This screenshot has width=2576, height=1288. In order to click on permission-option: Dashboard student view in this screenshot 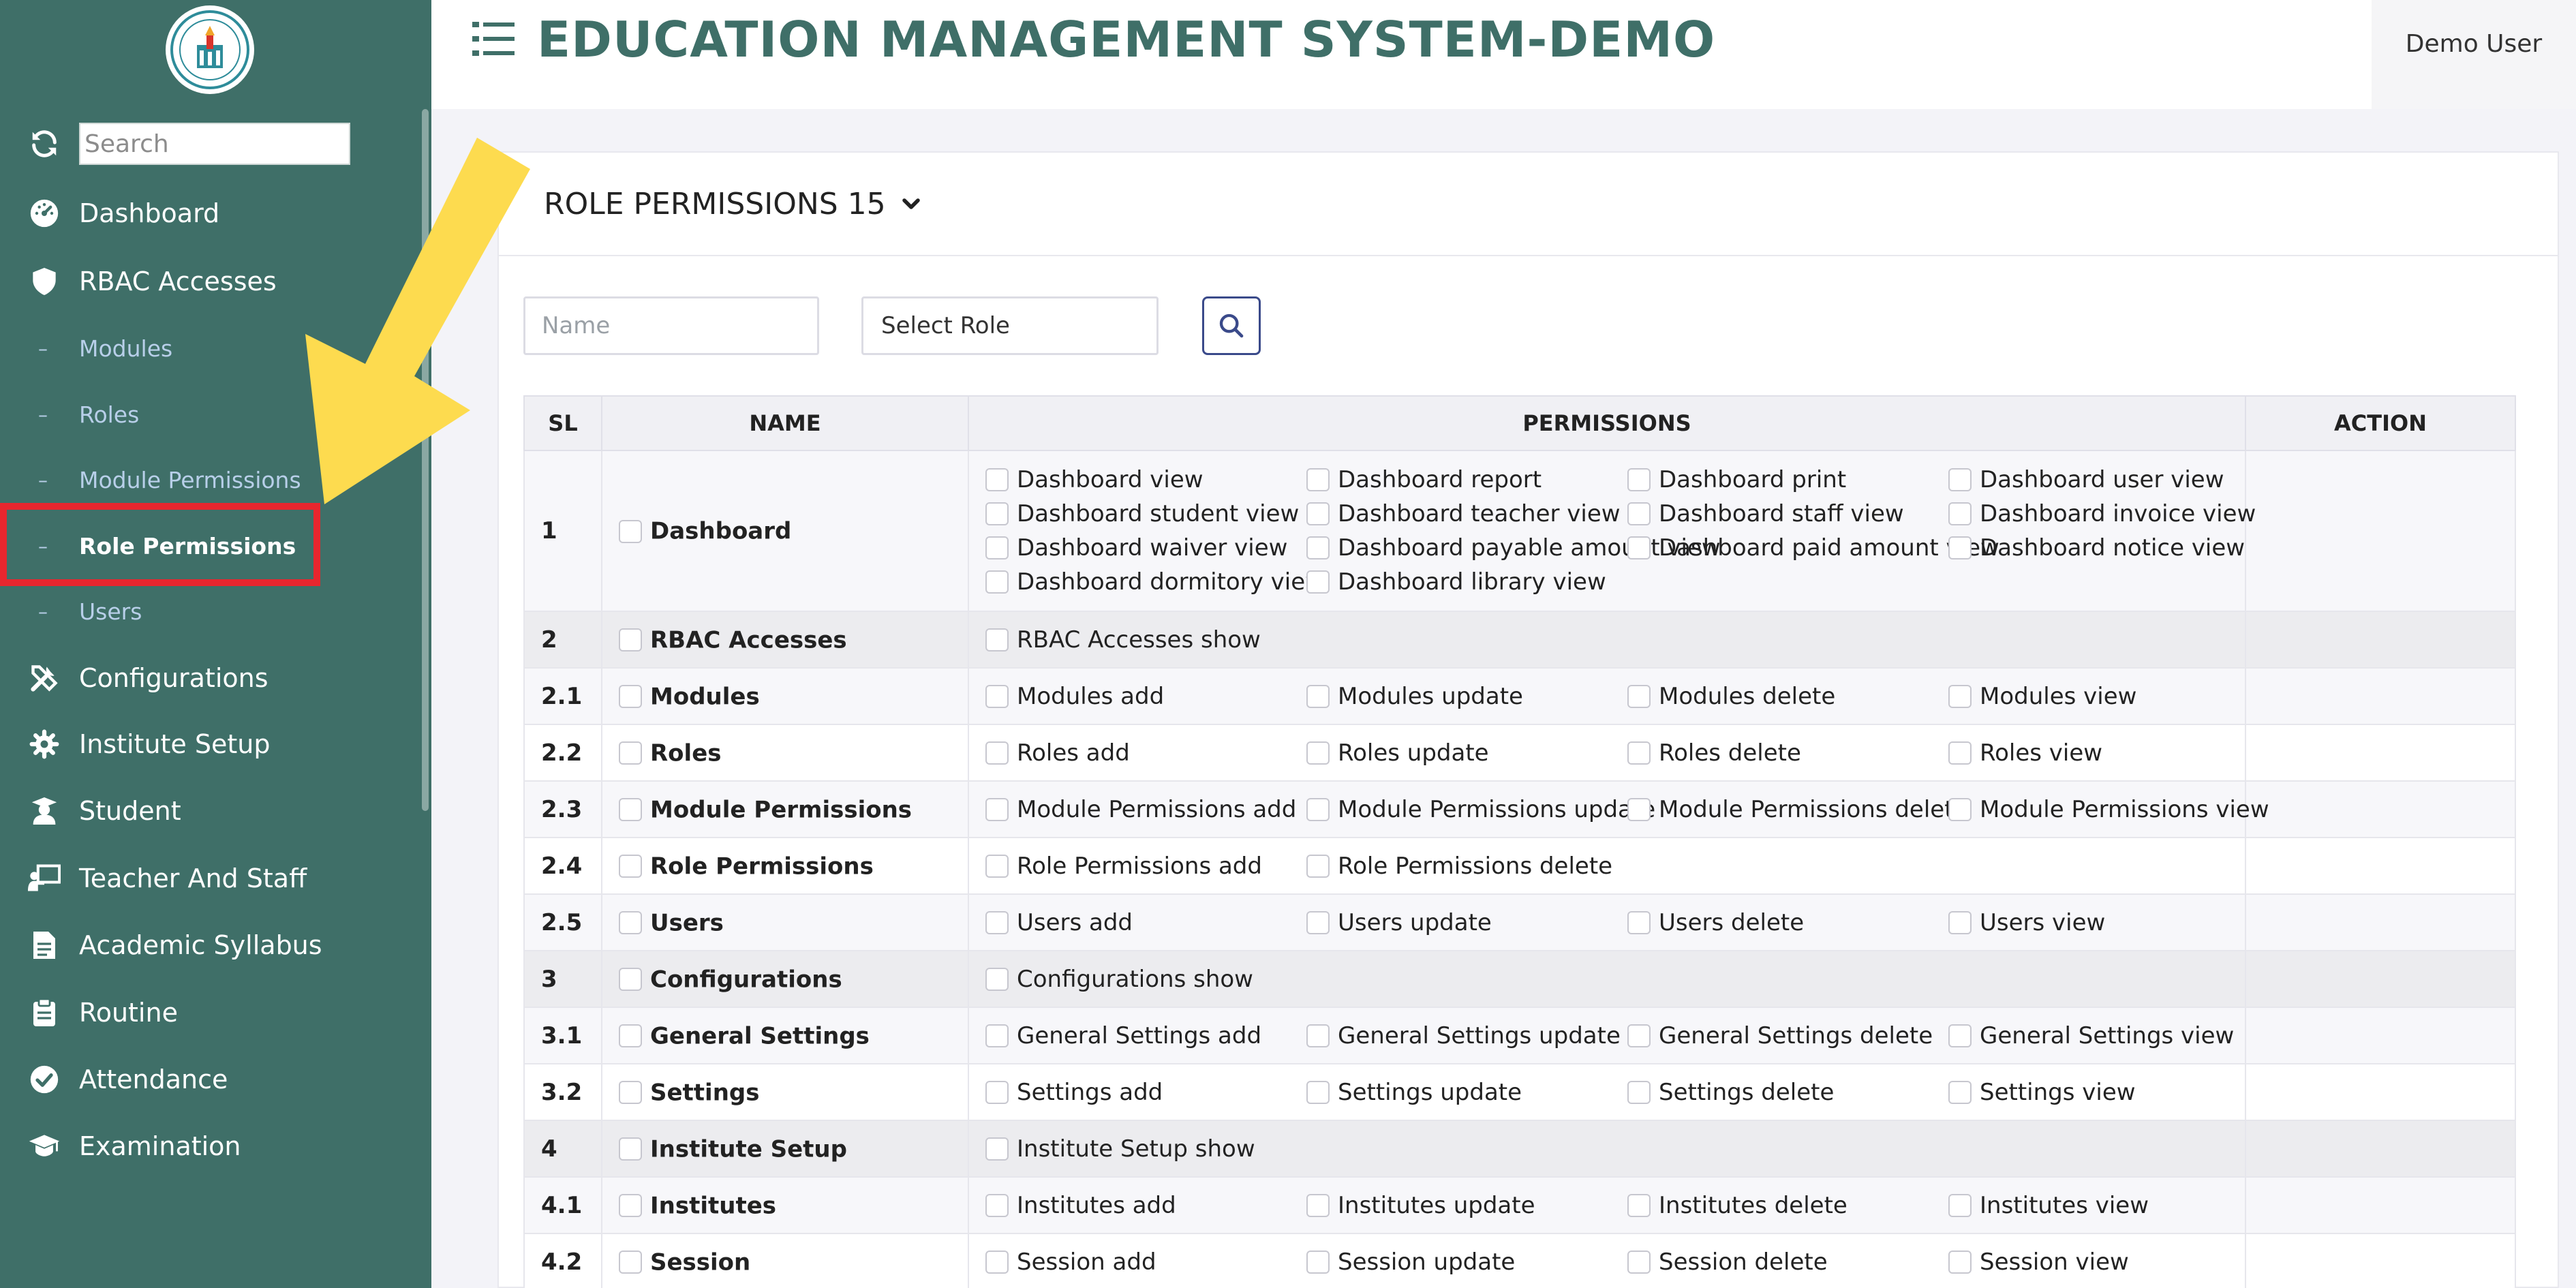, I will do `click(1145, 514)`.